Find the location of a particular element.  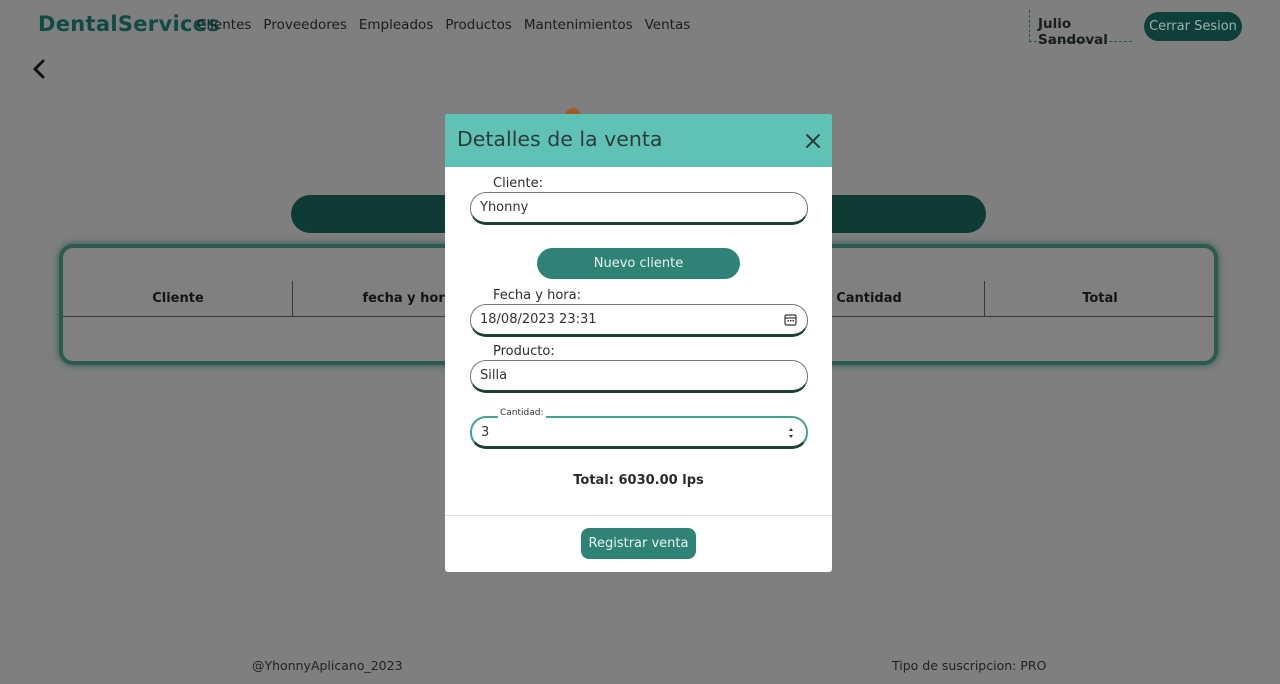

footer-handle: @YhonnyAplicano_2023 is located at coordinates (327, 665).